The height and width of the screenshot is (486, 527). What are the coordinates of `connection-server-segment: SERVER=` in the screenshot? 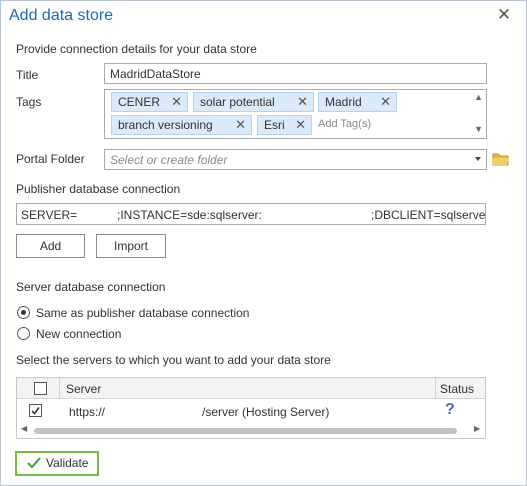 It's located at (49, 215).